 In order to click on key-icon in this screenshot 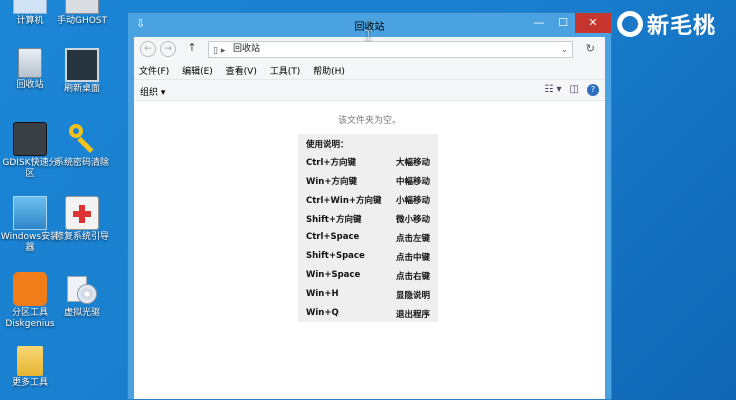, I will do `click(82, 139)`.